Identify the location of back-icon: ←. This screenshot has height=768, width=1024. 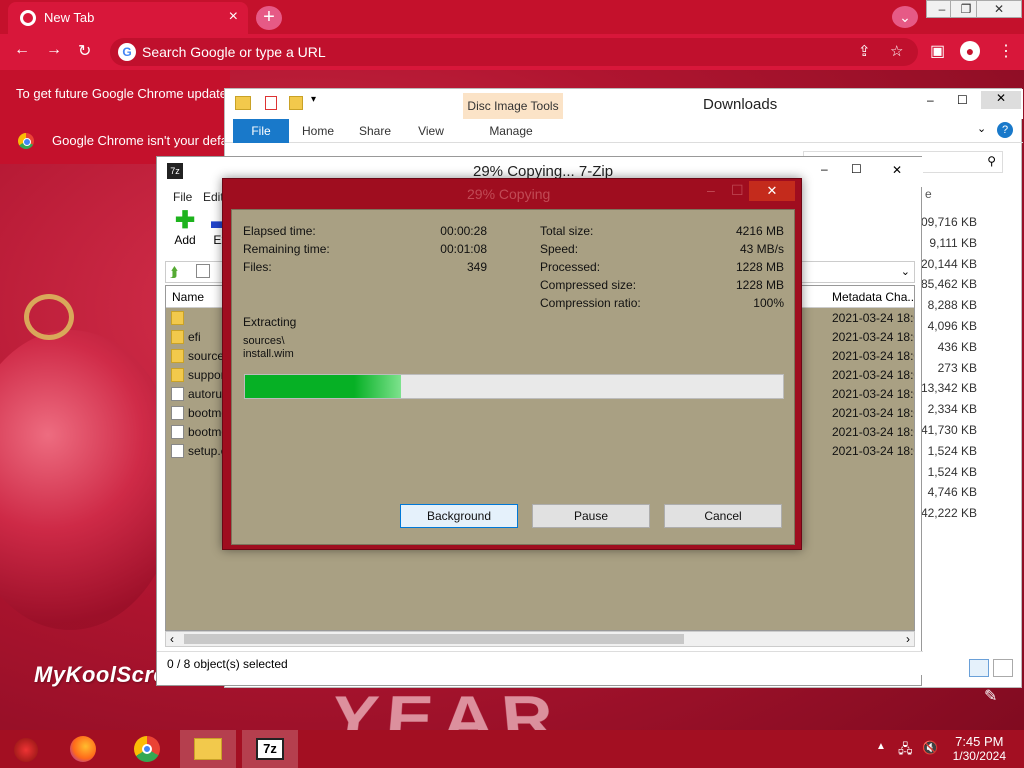
(22, 50).